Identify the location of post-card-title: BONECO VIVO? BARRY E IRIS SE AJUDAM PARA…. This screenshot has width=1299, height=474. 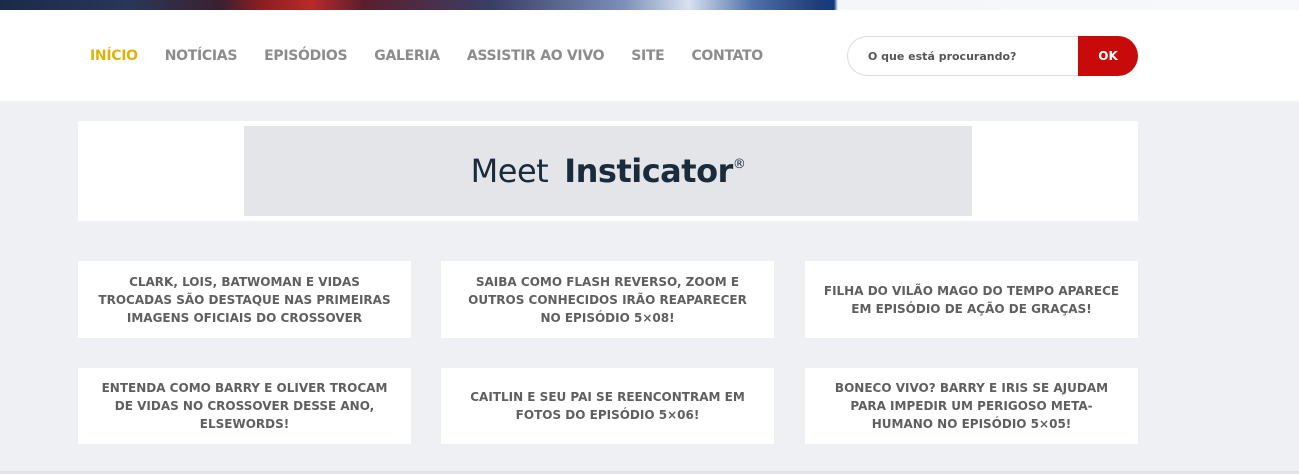
(971, 406).